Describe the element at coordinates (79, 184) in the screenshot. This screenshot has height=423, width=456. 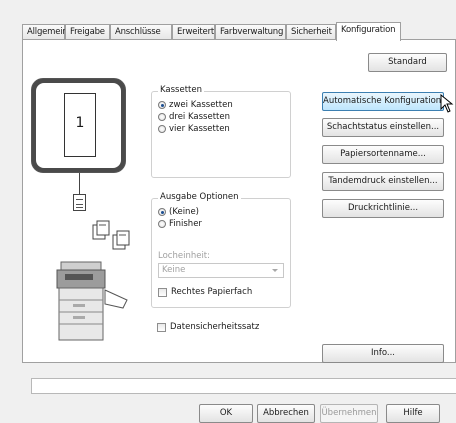
I see `connector-line` at that location.